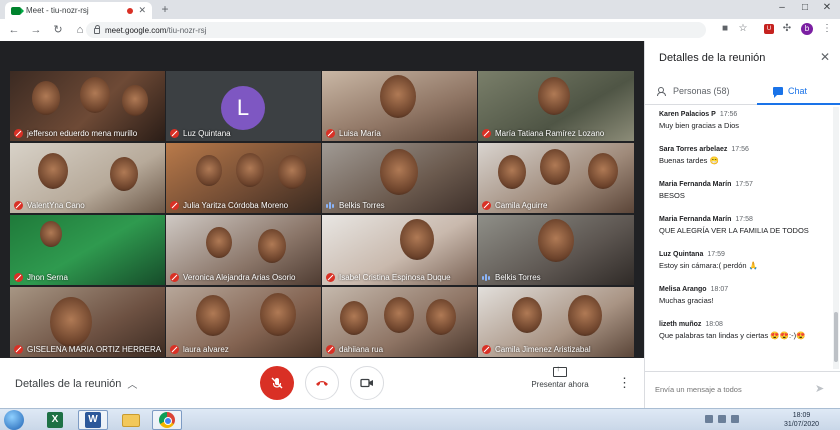  I want to click on new-tab-button: +, so click(165, 9).